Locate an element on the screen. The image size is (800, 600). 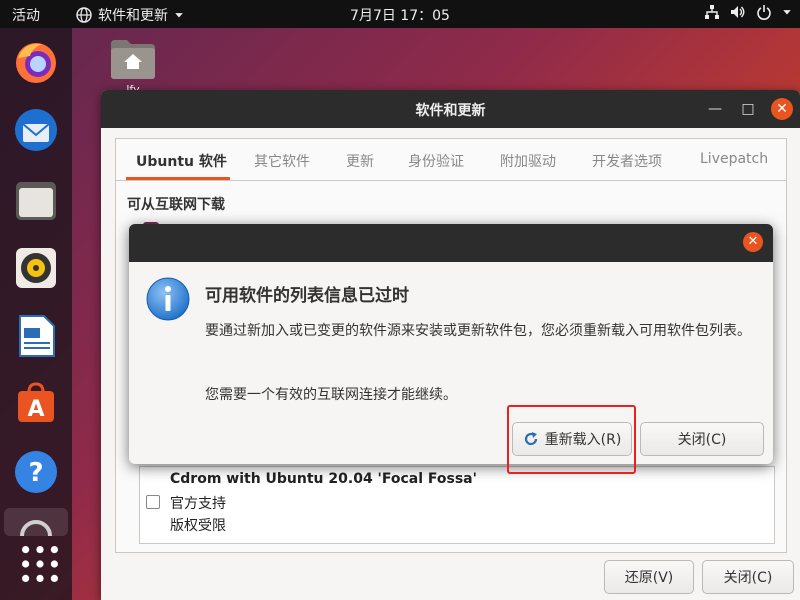
tab-updates: 更新 is located at coordinates (360, 161).